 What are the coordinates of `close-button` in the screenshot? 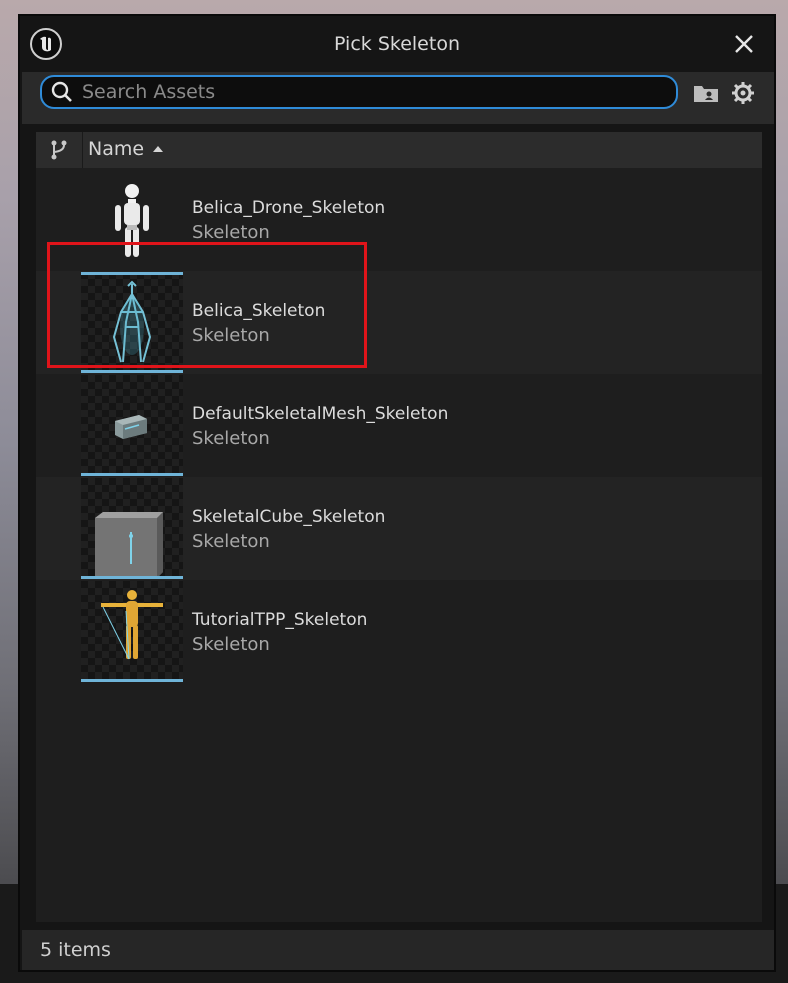 It's located at (744, 44).